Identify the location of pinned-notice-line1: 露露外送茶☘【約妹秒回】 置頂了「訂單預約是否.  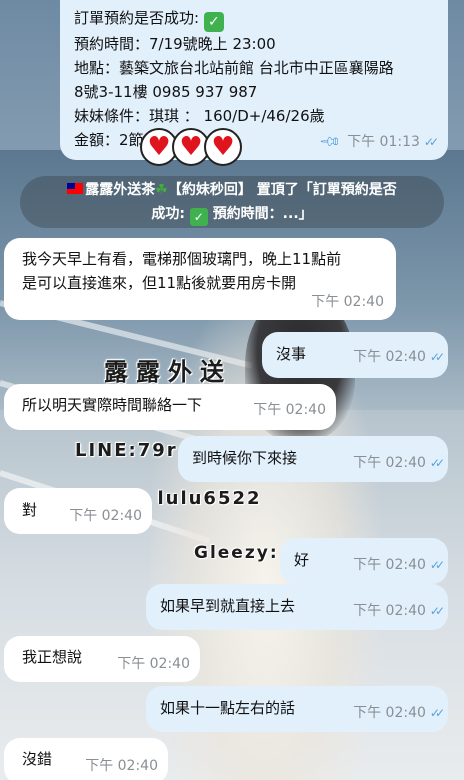
(232, 190).